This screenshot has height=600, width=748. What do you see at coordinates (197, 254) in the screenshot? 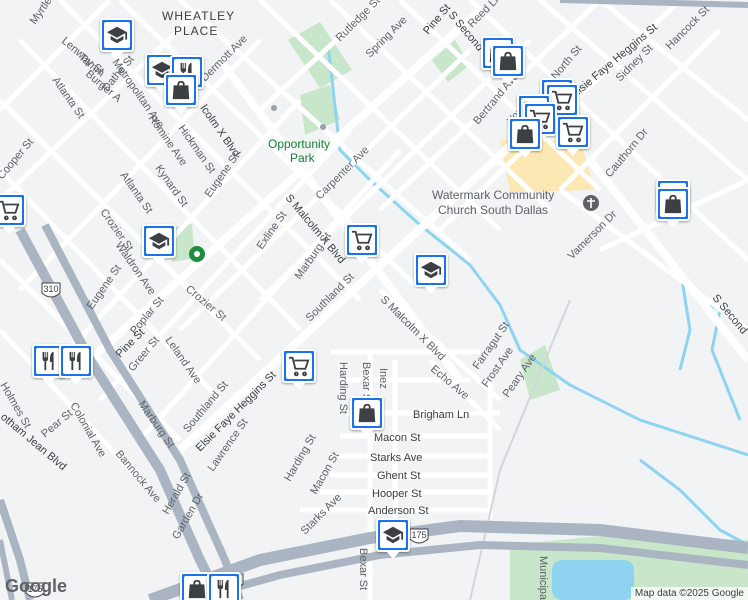
I see `park-pin-dot` at bounding box center [197, 254].